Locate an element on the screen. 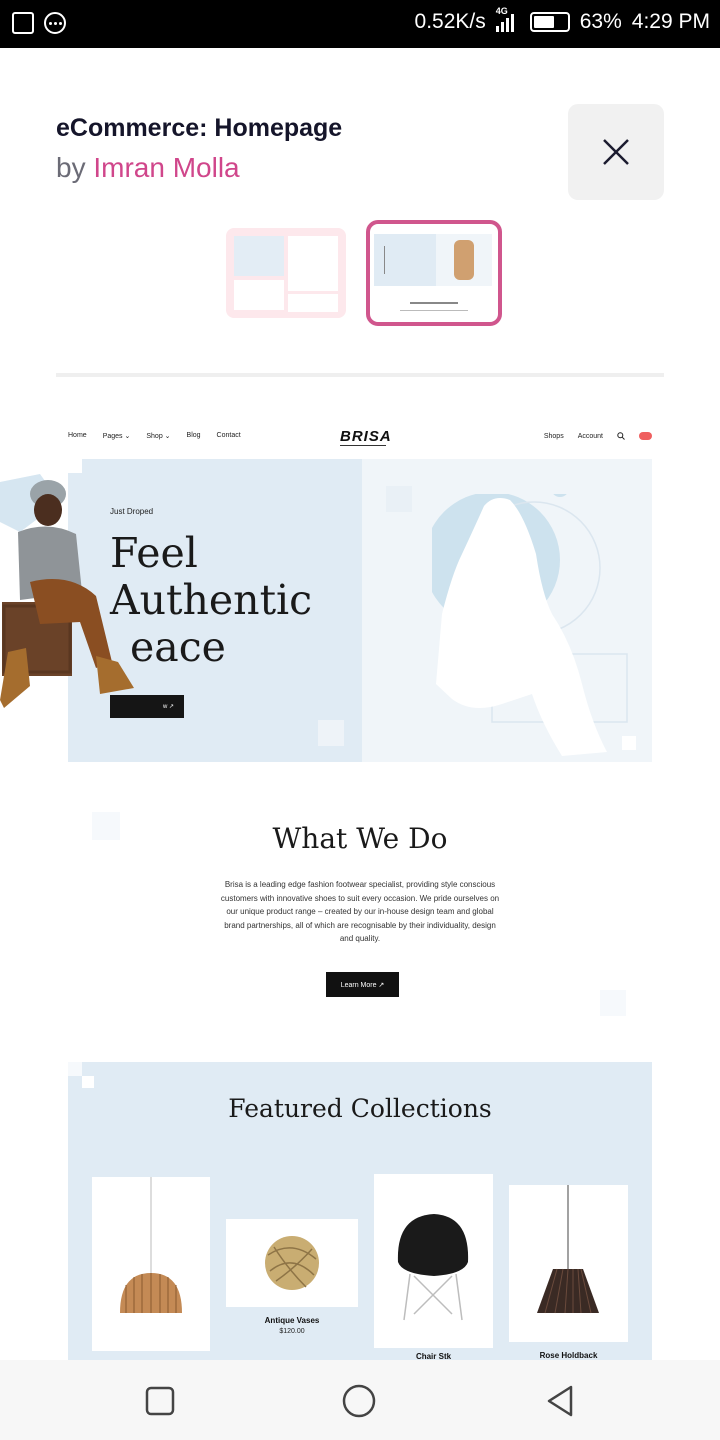 The height and width of the screenshot is (1440, 720). learn-more-button: Learn More ↗ is located at coordinates (362, 984).